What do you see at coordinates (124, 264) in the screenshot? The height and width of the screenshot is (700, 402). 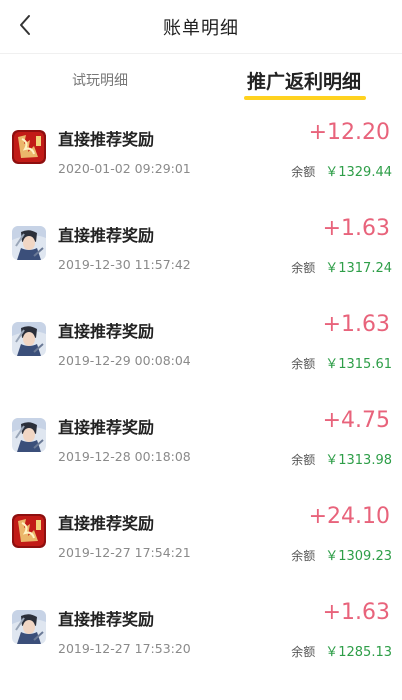 I see `transaction-time: 2019-12-30 11:57:42` at bounding box center [124, 264].